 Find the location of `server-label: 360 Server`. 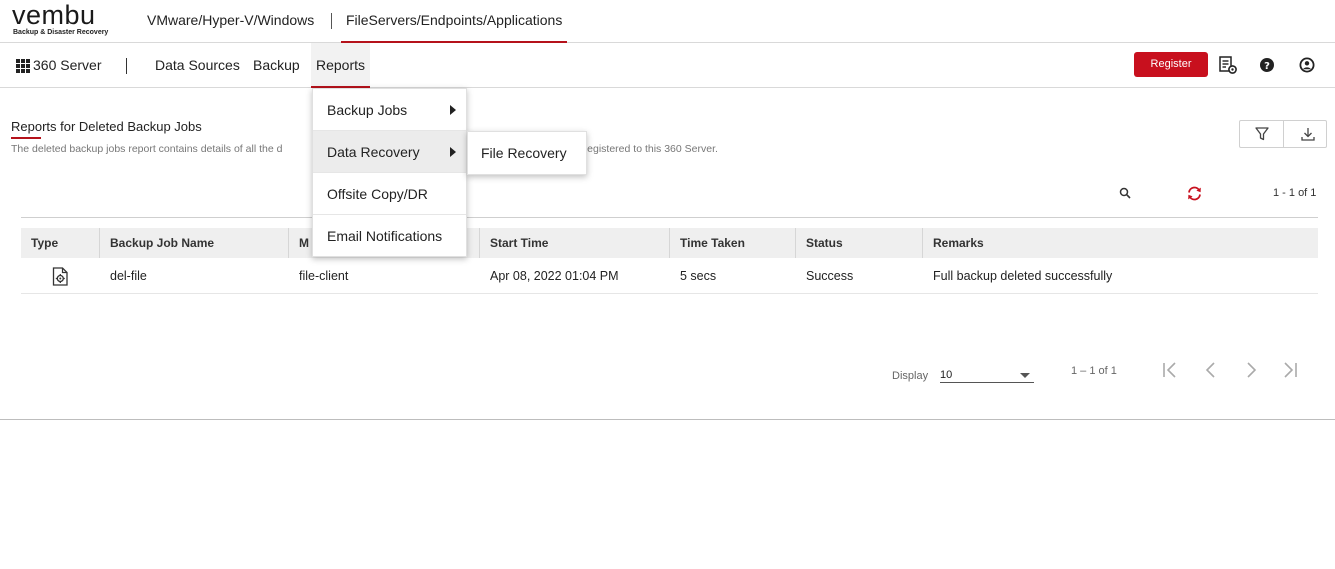

server-label: 360 Server is located at coordinates (67, 65).